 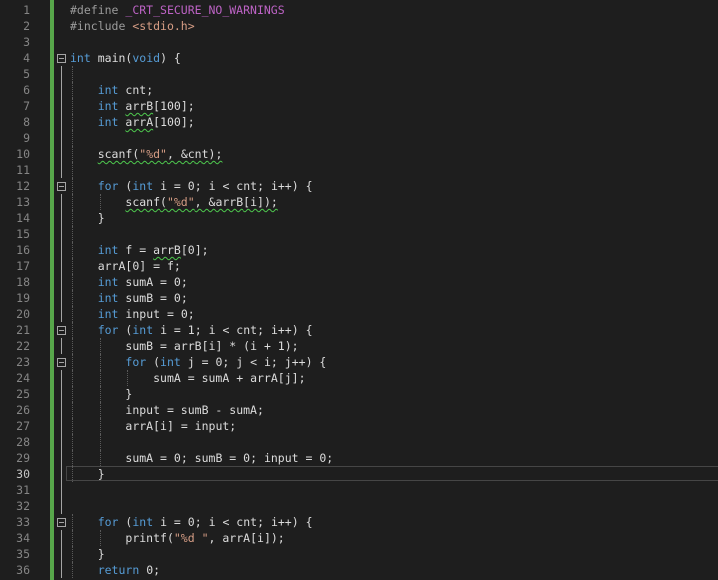 What do you see at coordinates (359, 554) in the screenshot?
I see `code-line: 35 }` at bounding box center [359, 554].